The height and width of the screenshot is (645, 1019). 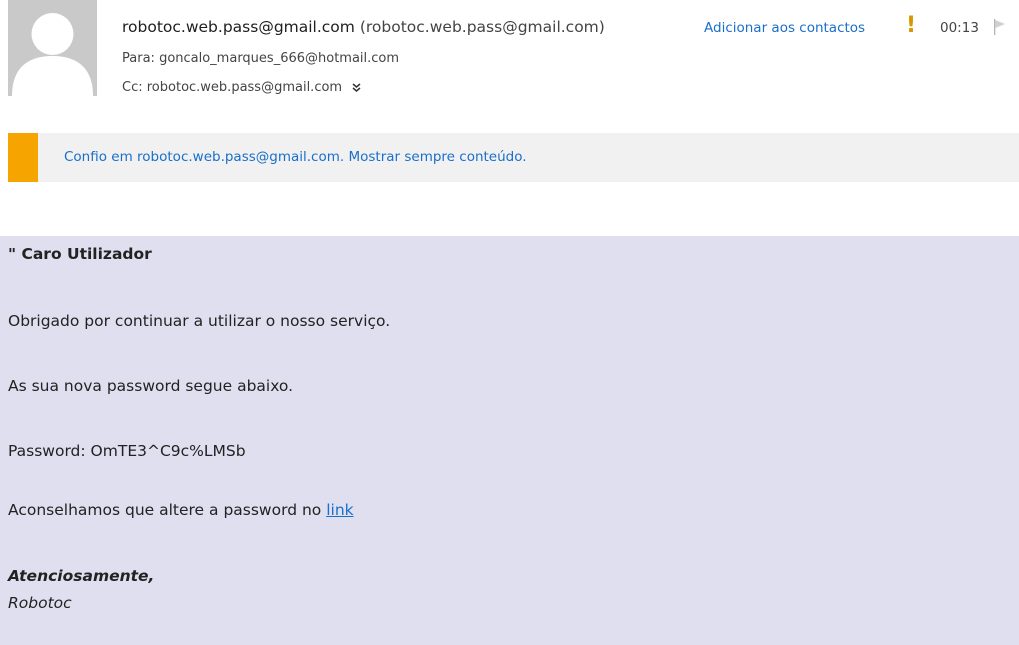 What do you see at coordinates (80, 254) in the screenshot?
I see `greeting: " Caro Utilizador` at bounding box center [80, 254].